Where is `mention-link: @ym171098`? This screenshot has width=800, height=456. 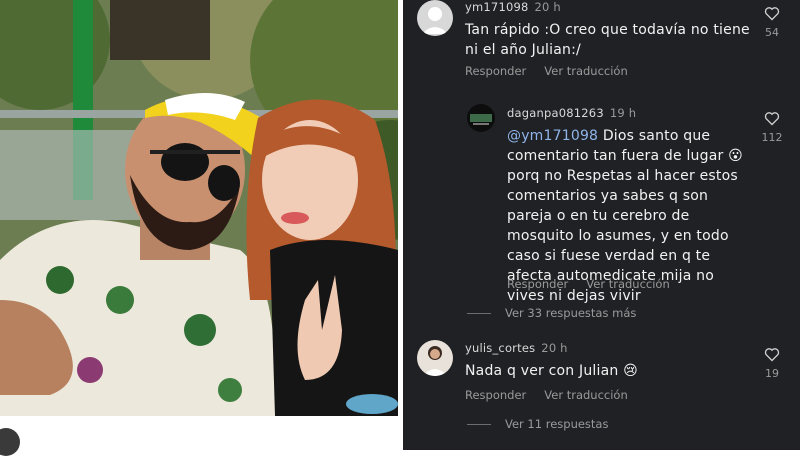 mention-link: @ym171098 is located at coordinates (552, 136).